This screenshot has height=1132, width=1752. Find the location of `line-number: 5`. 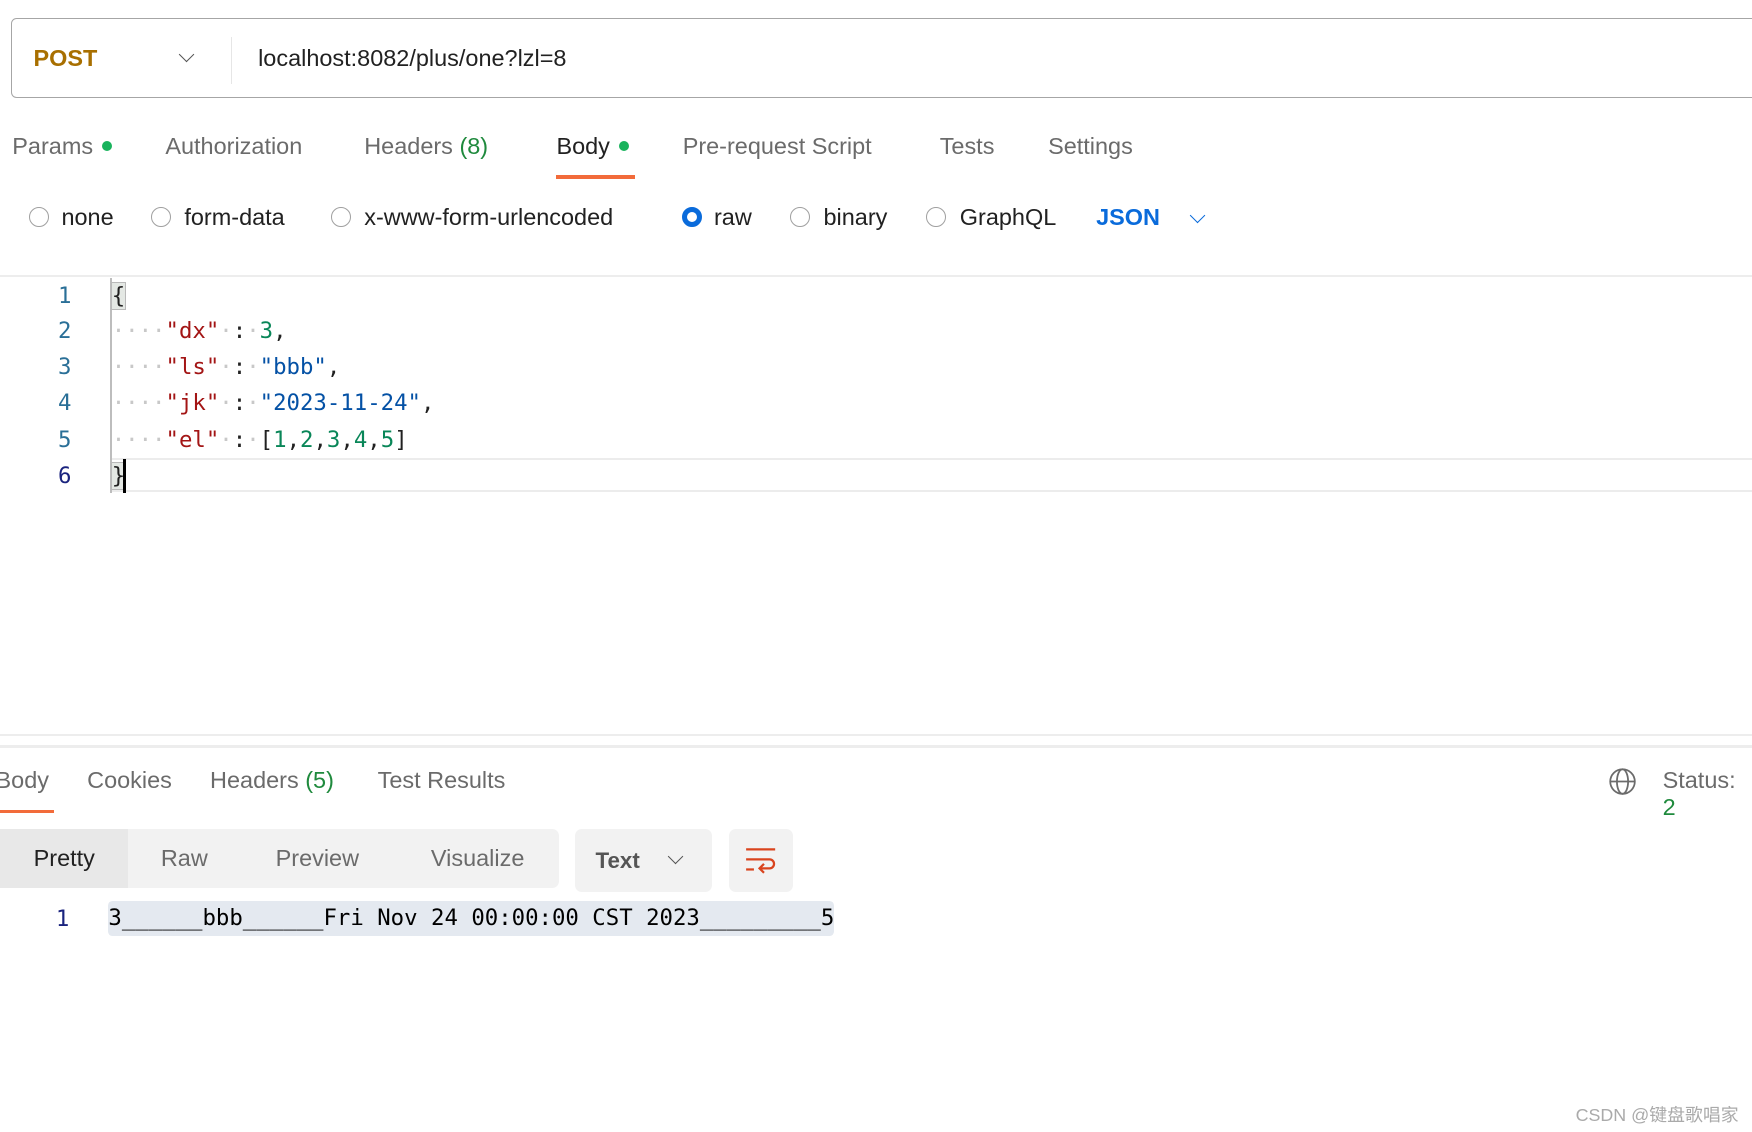

line-number: 5 is located at coordinates (65, 439).